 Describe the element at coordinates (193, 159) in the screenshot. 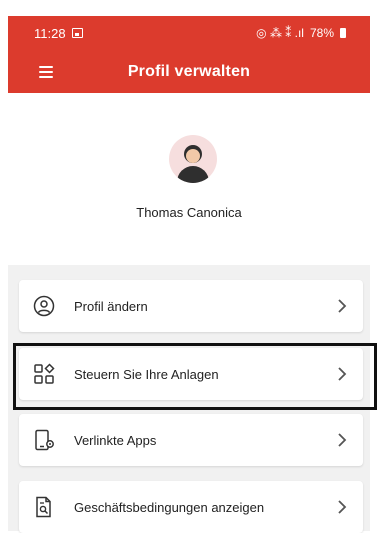

I see `avatar` at that location.